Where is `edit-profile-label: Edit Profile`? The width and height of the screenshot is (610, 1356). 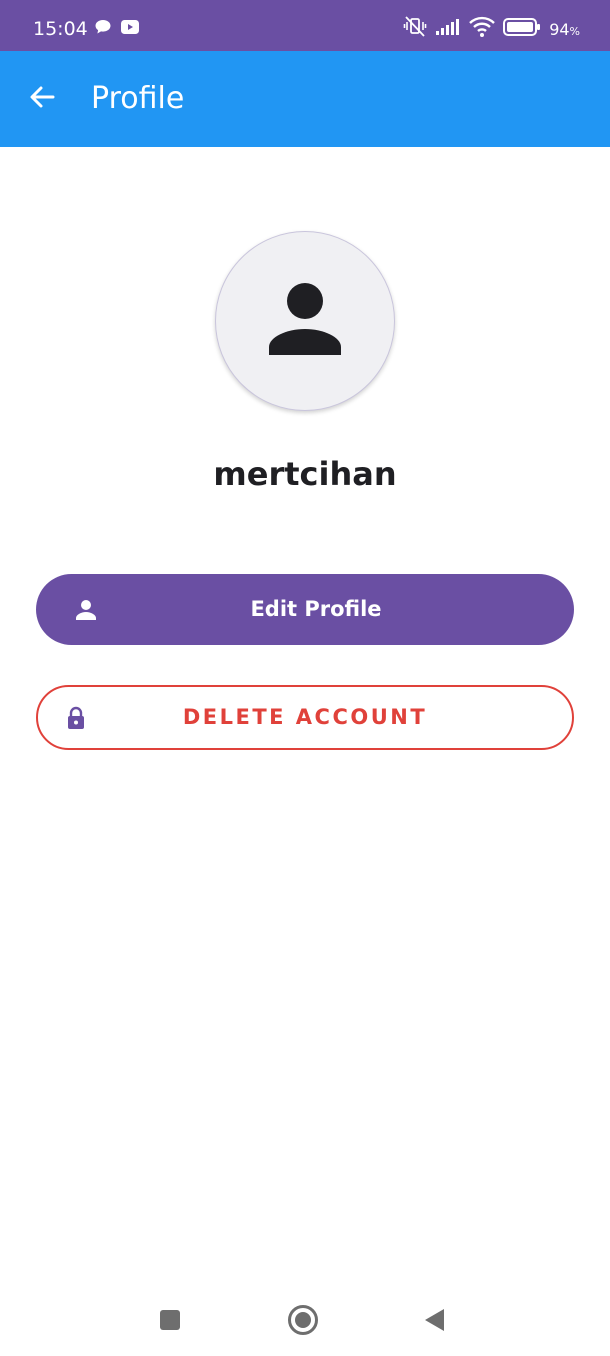 edit-profile-label: Edit Profile is located at coordinates (316, 609).